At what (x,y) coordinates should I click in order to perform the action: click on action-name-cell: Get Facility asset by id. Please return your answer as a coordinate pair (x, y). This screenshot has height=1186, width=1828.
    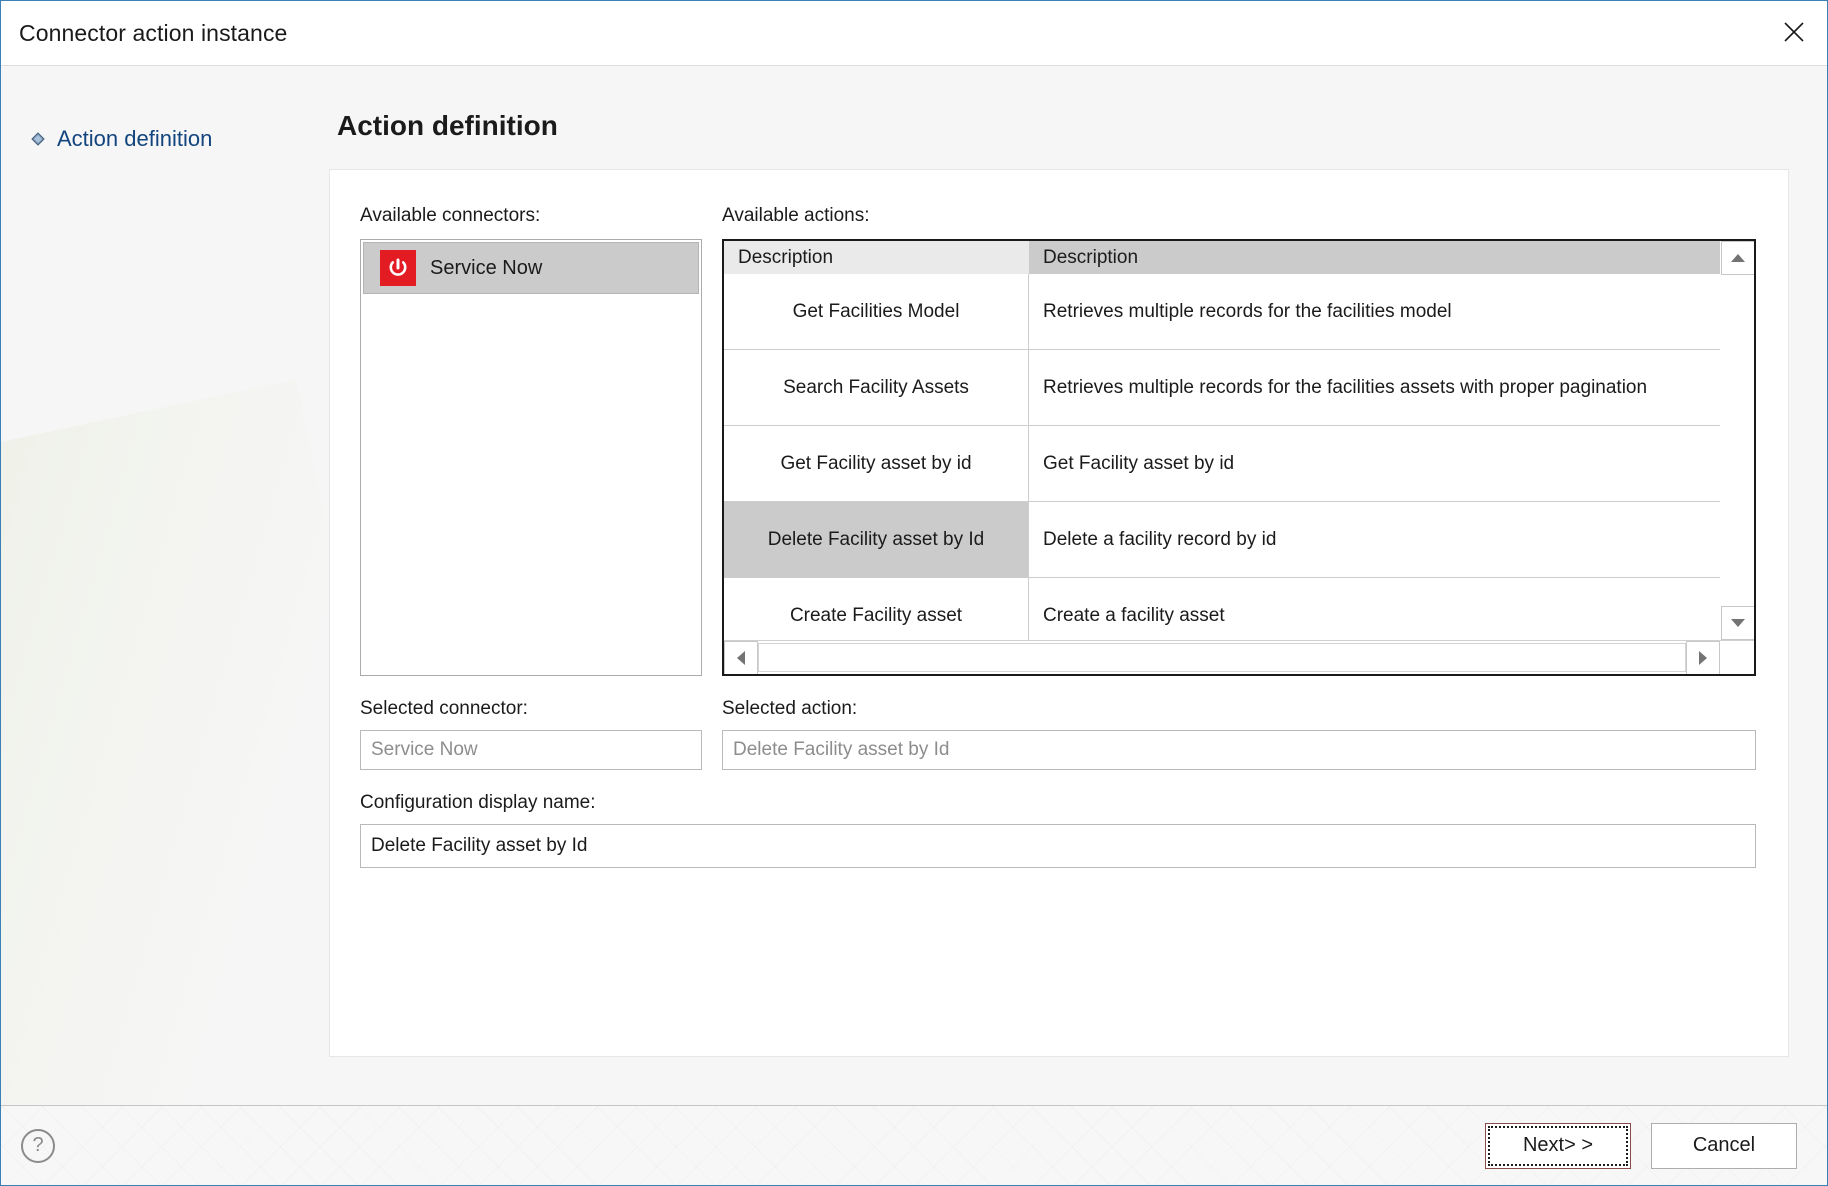
    Looking at the image, I should click on (876, 463).